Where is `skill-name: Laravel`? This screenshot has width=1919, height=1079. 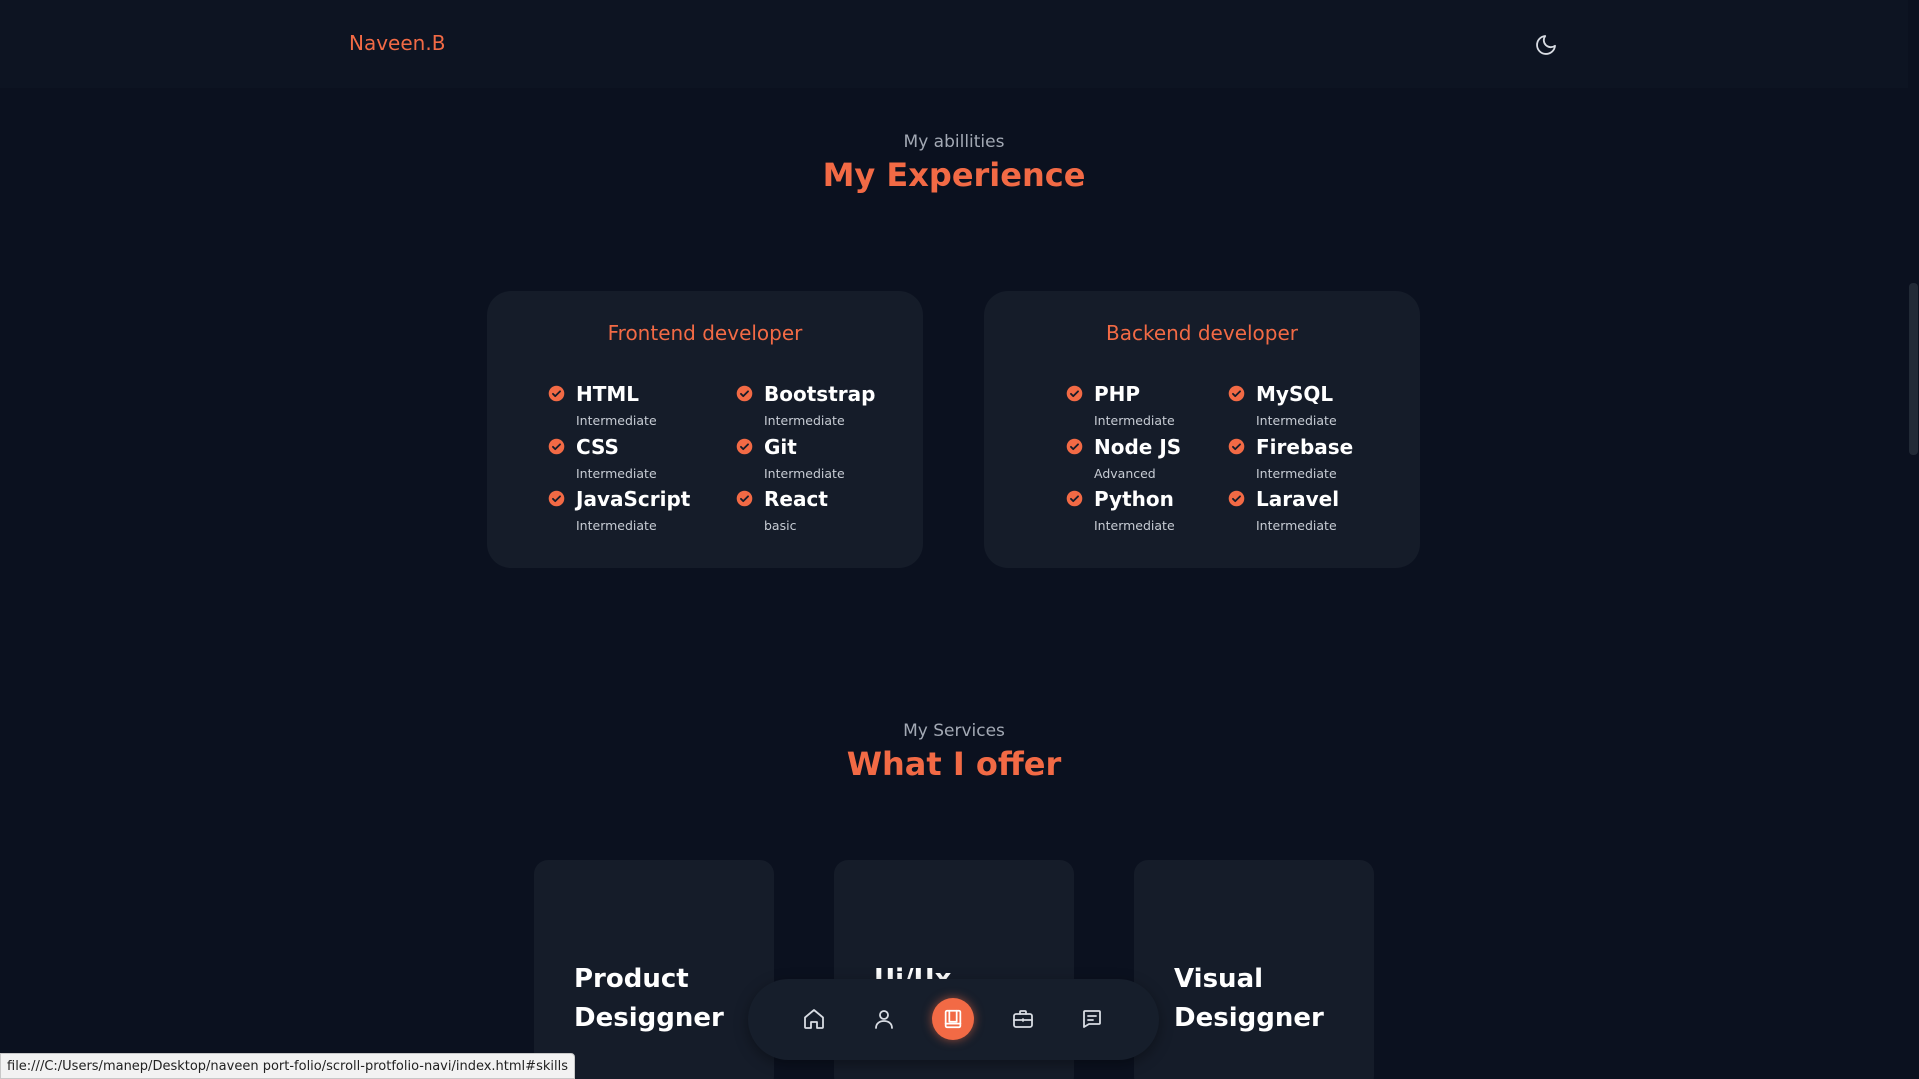 skill-name: Laravel is located at coordinates (1298, 499).